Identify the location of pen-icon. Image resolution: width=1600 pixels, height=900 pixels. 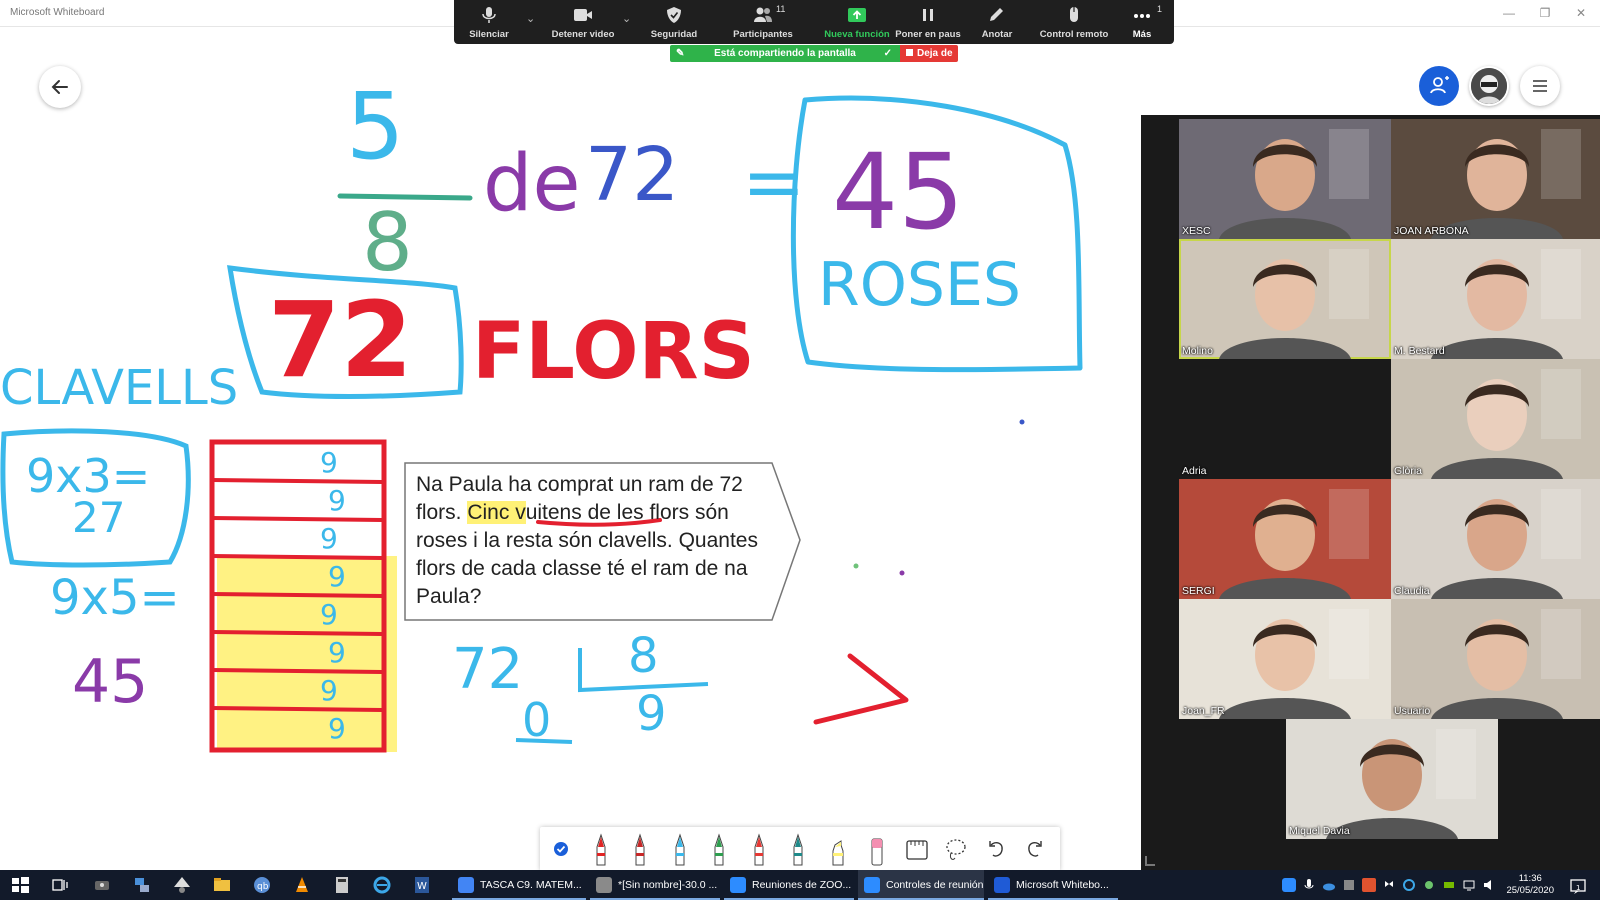
(758, 849).